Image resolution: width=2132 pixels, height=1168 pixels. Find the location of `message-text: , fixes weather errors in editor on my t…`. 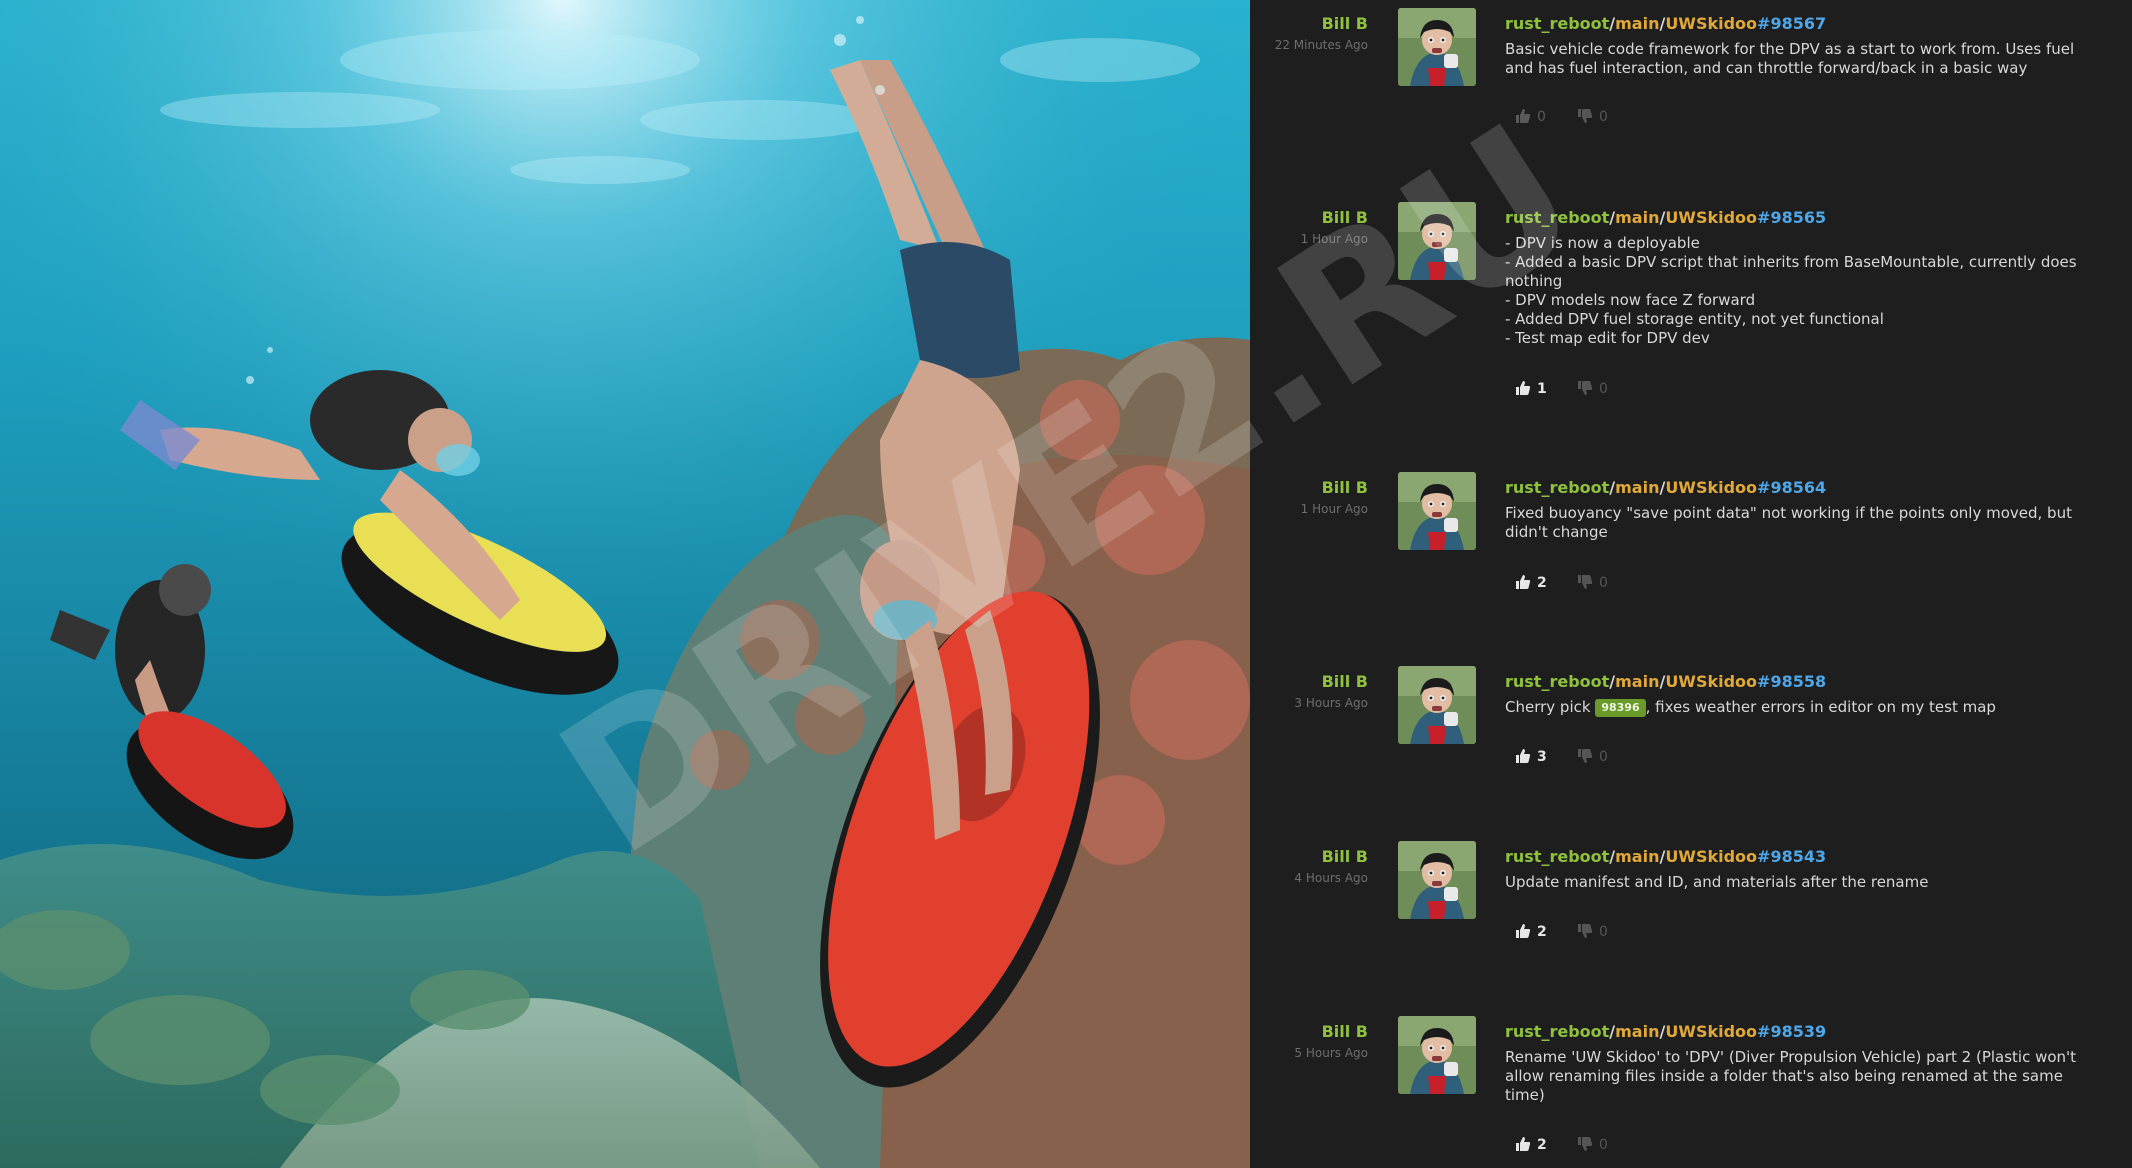

message-text: , fixes weather errors in editor on my t… is located at coordinates (1820, 707).